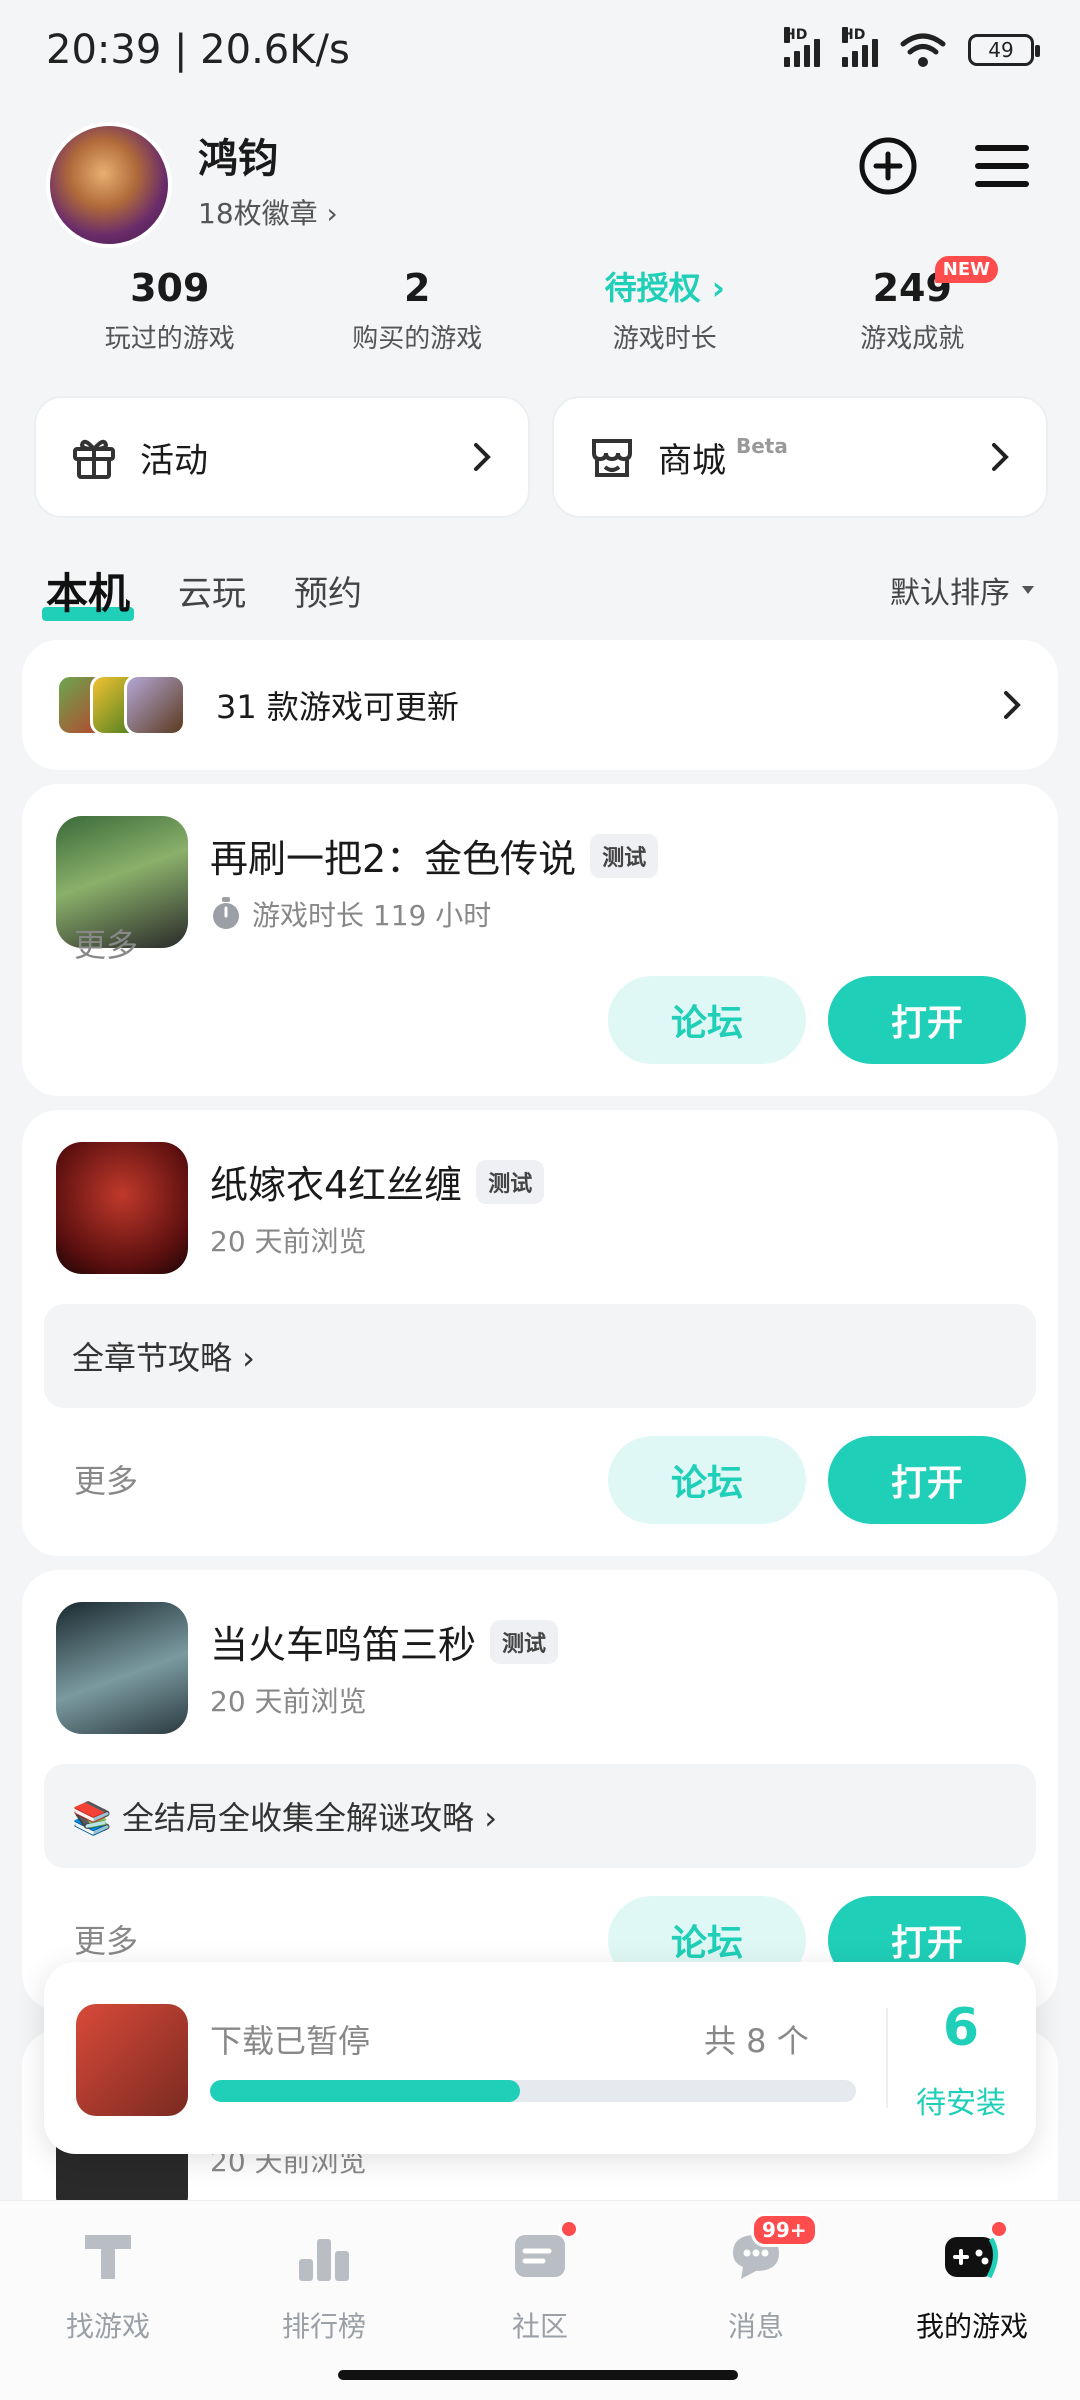  Describe the element at coordinates (539, 2326) in the screenshot. I see `nav-label: 社区` at that location.